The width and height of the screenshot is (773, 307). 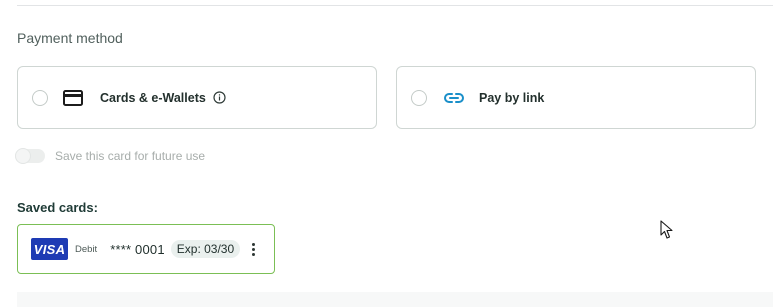 I want to click on card-expiry-badge: Exp: 03/30, so click(x=205, y=249).